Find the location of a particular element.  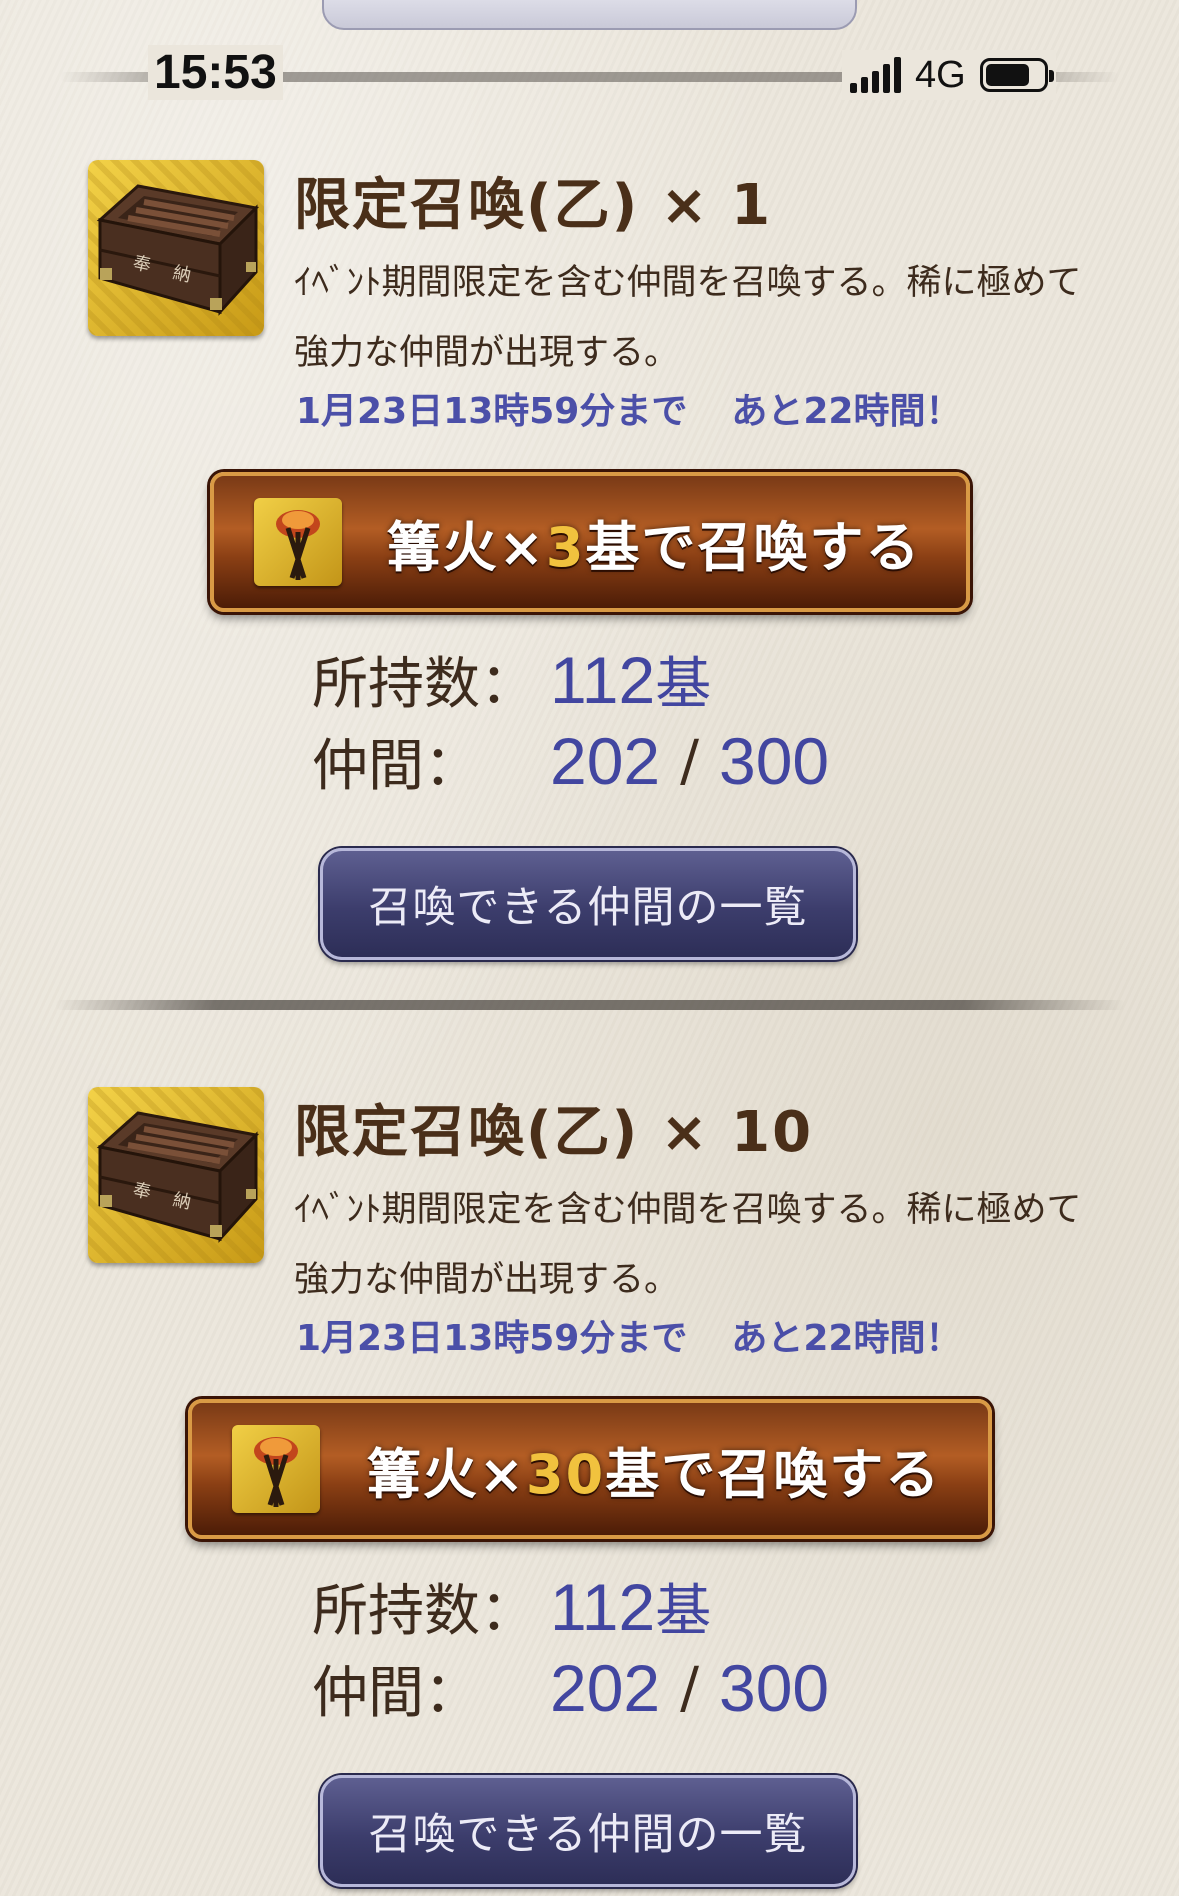

status-time: 15:53 is located at coordinates (215, 72).